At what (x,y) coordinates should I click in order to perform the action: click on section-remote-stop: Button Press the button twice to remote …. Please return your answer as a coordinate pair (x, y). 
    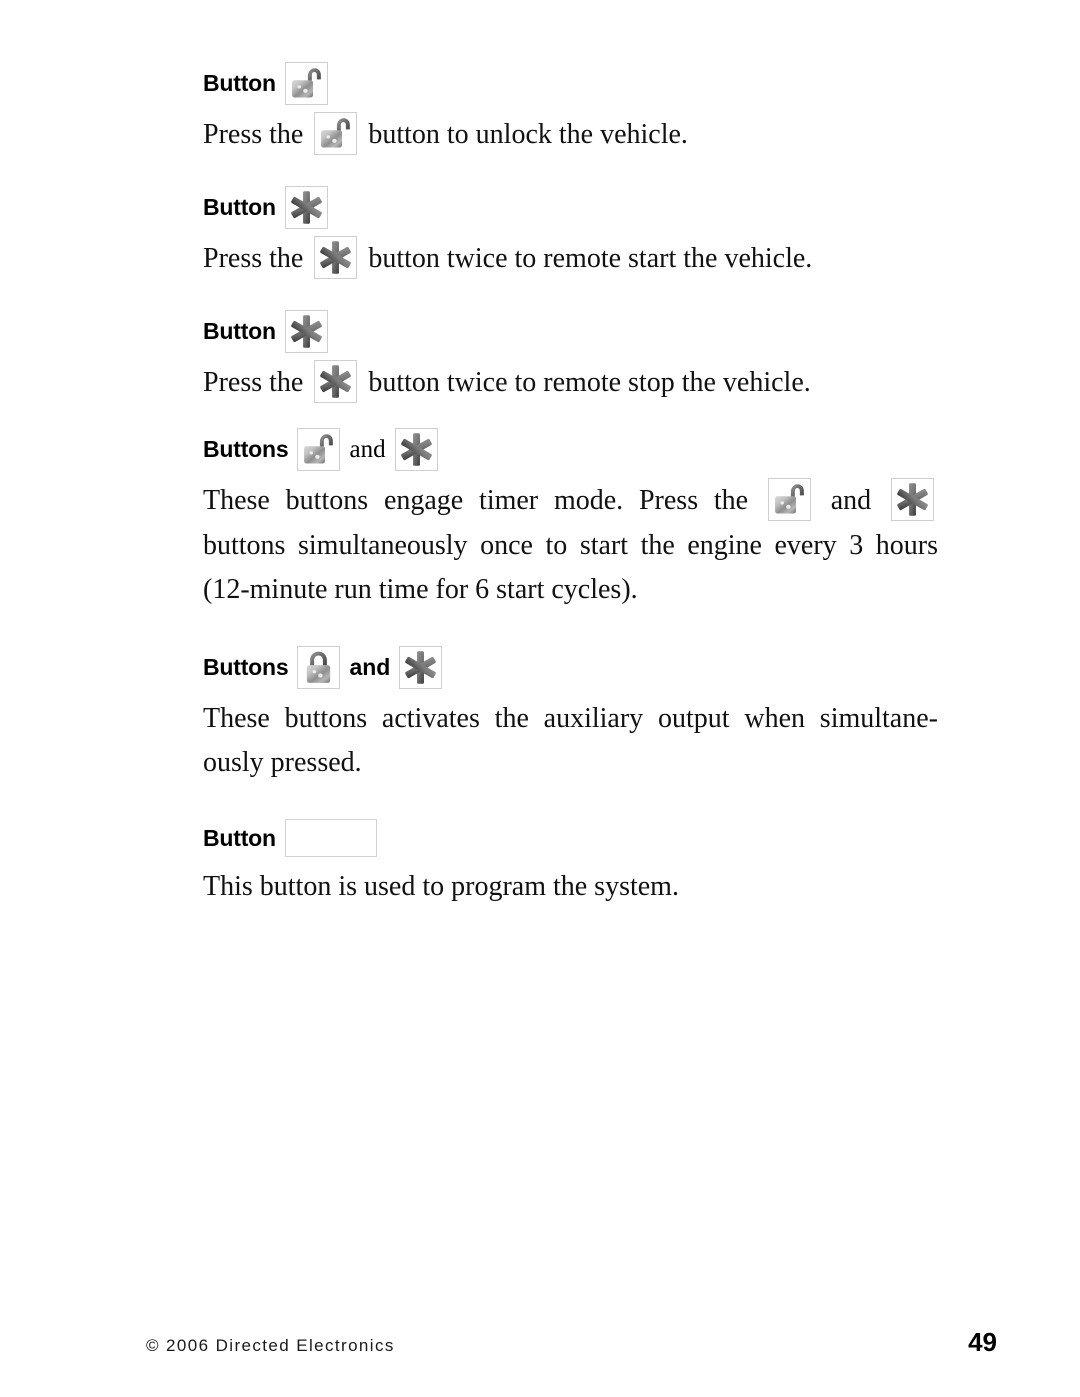
    Looking at the image, I should click on (570, 358).